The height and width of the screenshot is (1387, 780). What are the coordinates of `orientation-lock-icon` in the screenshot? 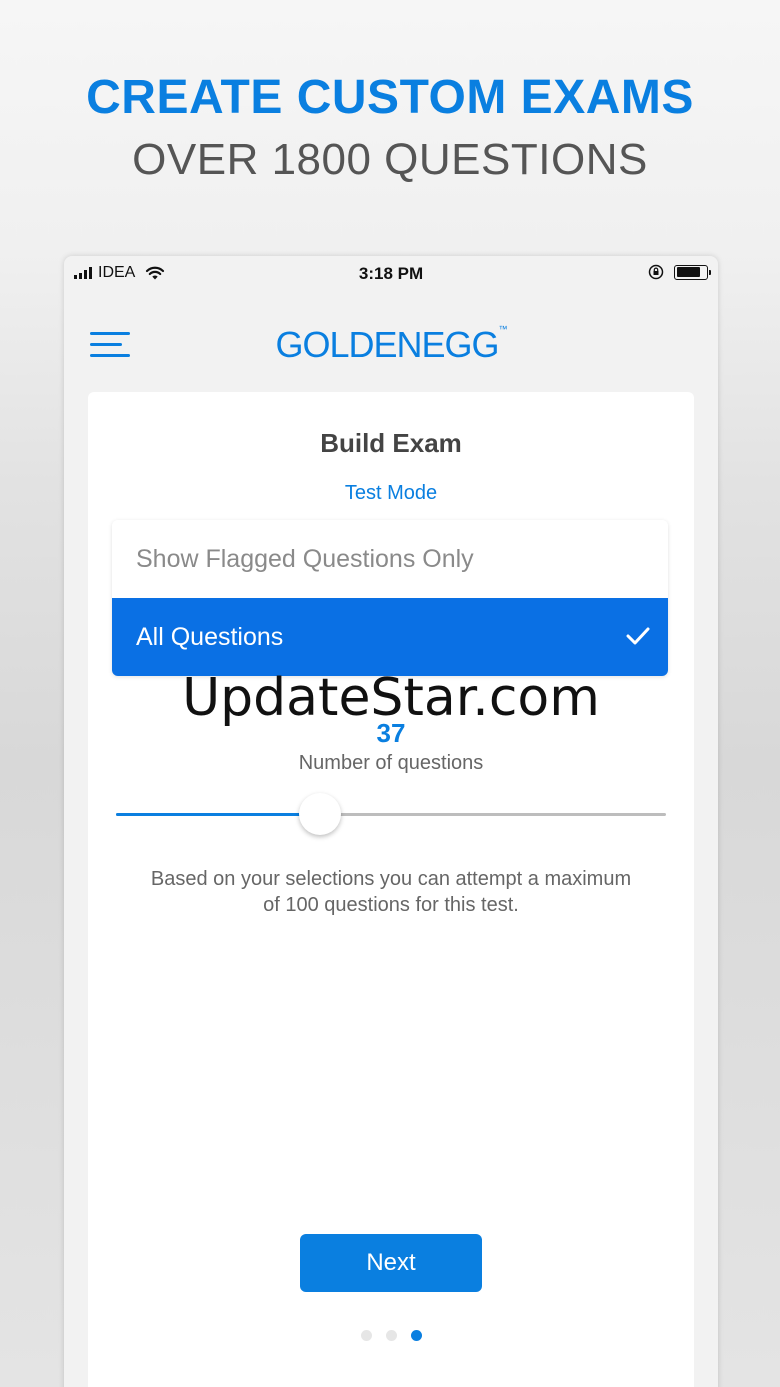 It's located at (656, 272).